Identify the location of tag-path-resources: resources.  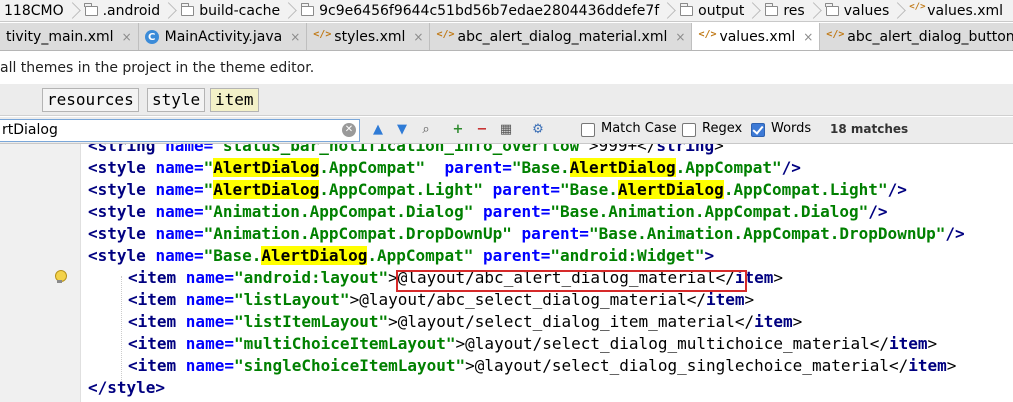
(90, 100).